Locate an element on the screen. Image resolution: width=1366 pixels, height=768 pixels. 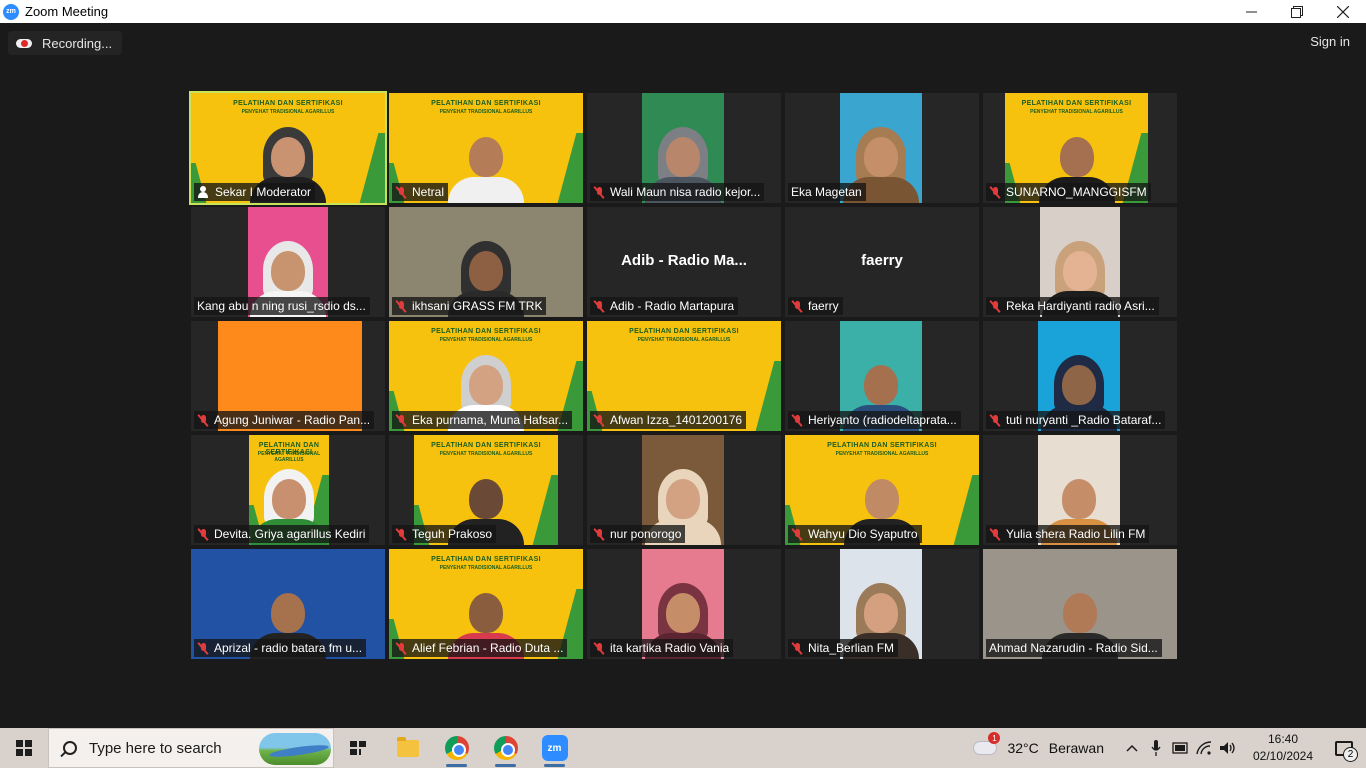
participant-name: Sekar I Moderator is located at coordinates (263, 192).